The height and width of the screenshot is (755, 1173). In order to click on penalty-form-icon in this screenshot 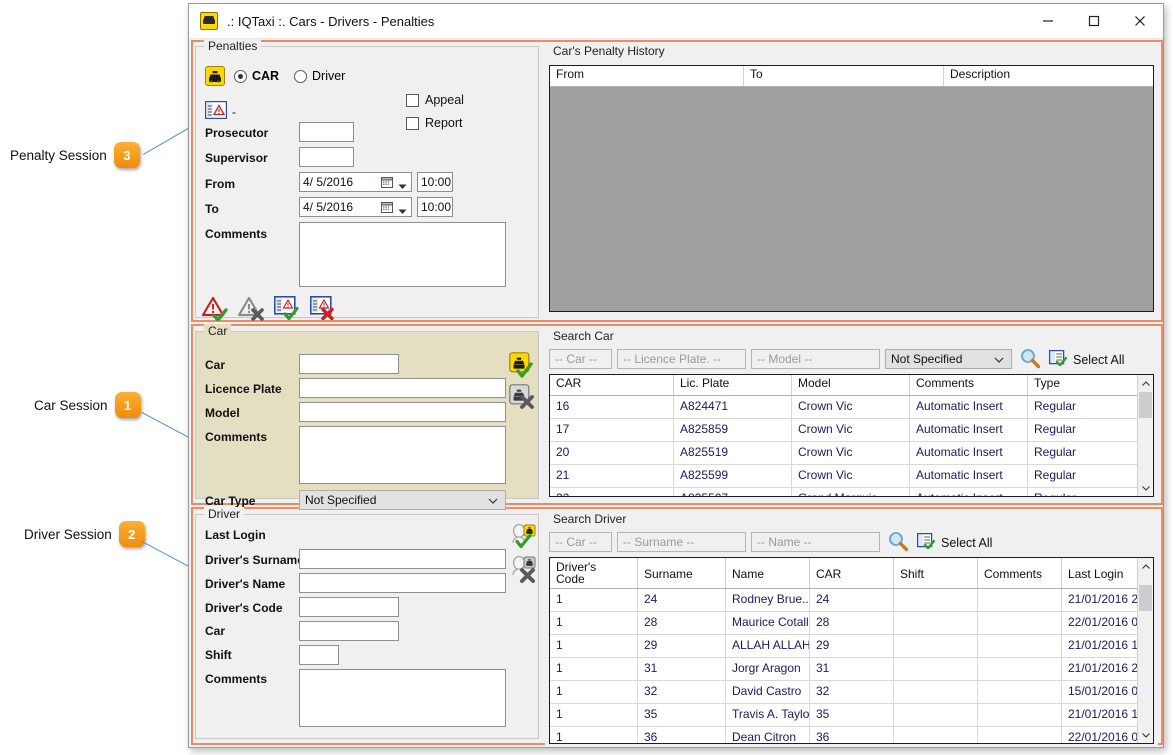, I will do `click(216, 110)`.